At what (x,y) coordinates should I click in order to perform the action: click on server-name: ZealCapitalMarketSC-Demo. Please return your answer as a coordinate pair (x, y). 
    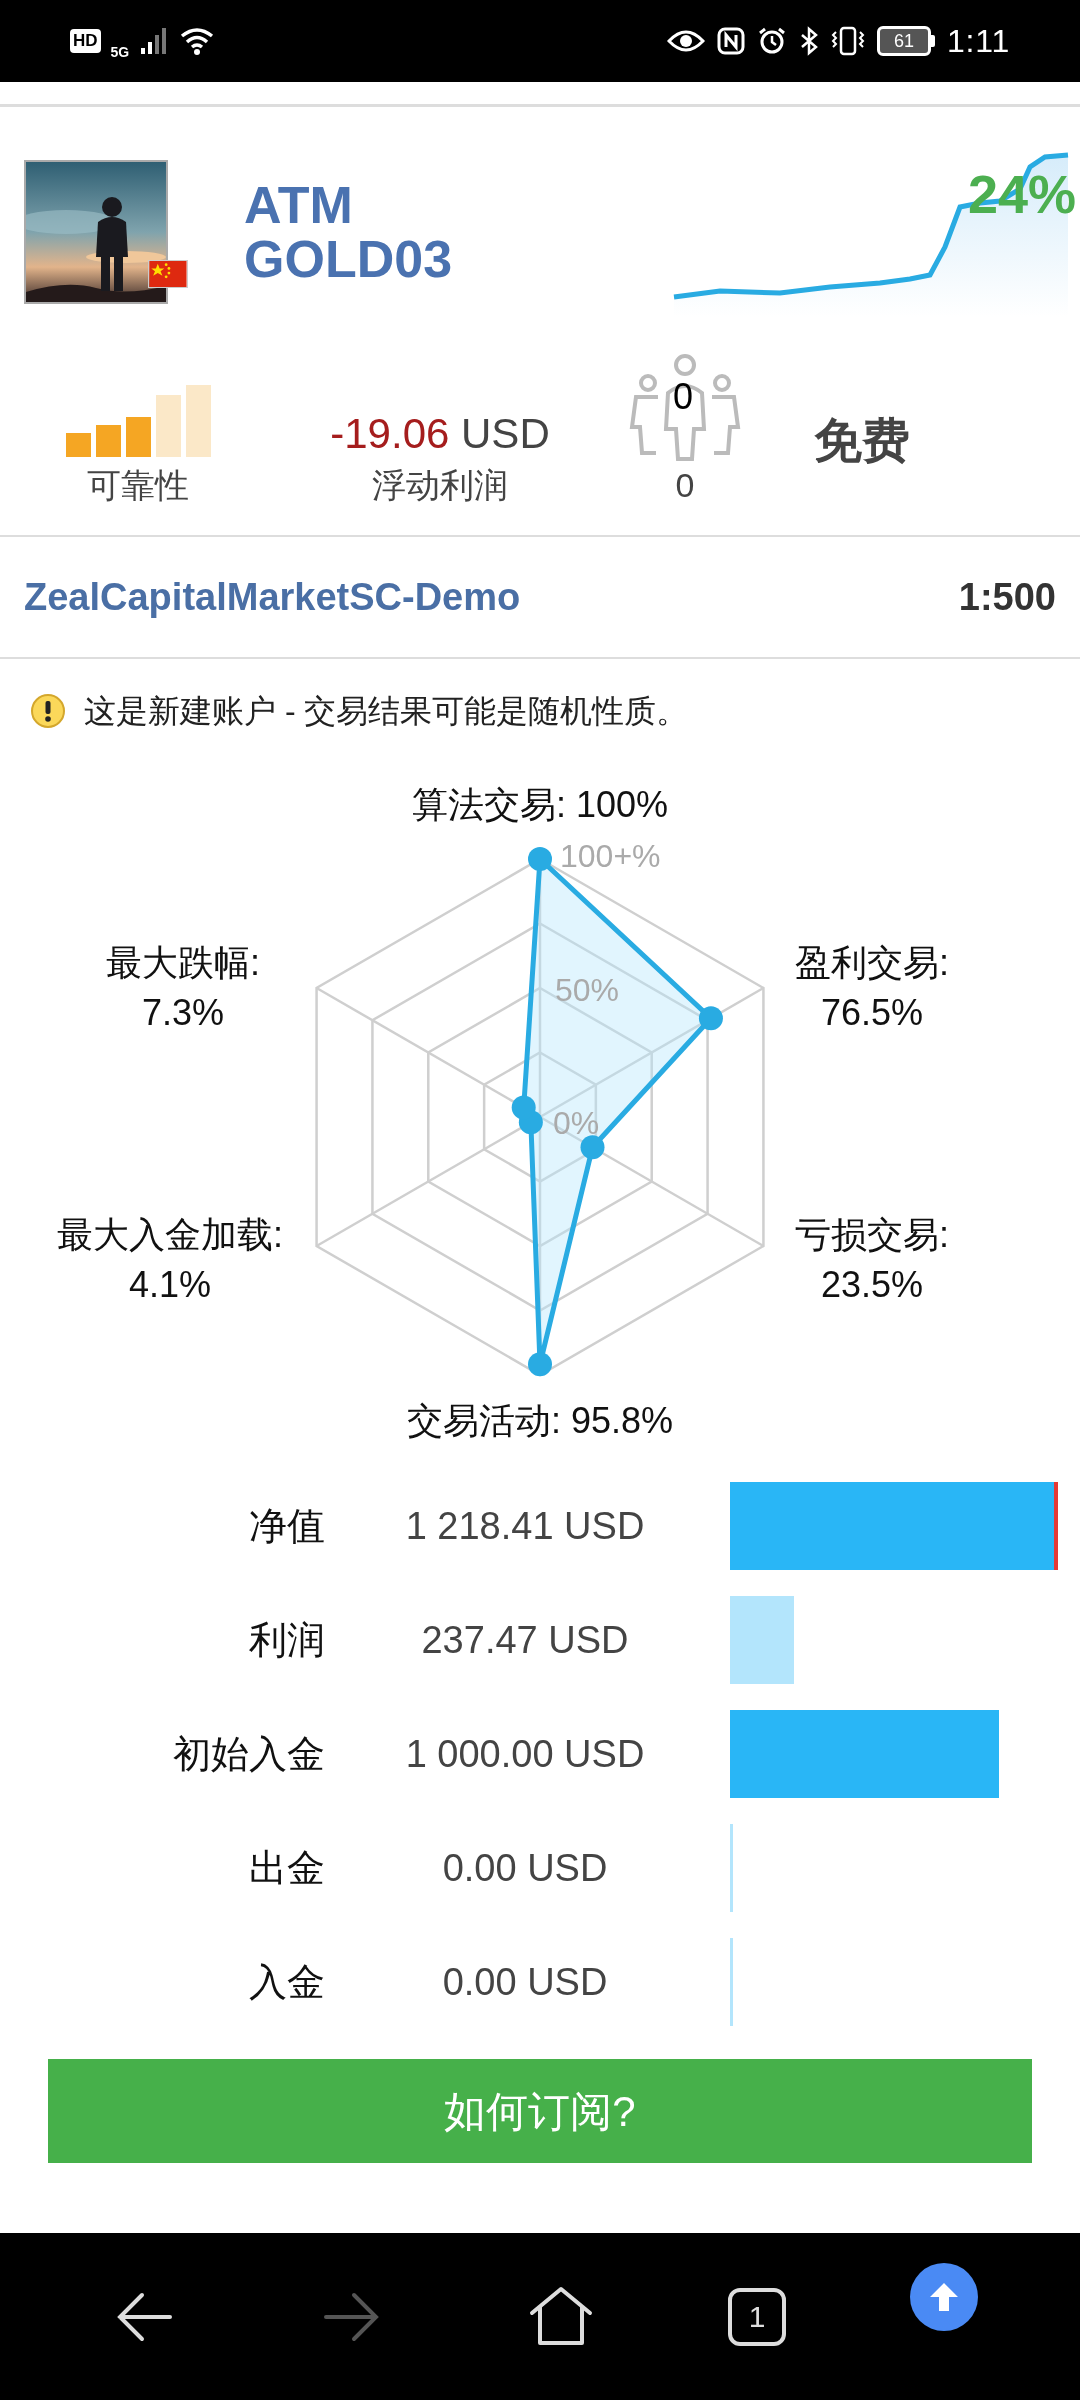
    Looking at the image, I should click on (272, 597).